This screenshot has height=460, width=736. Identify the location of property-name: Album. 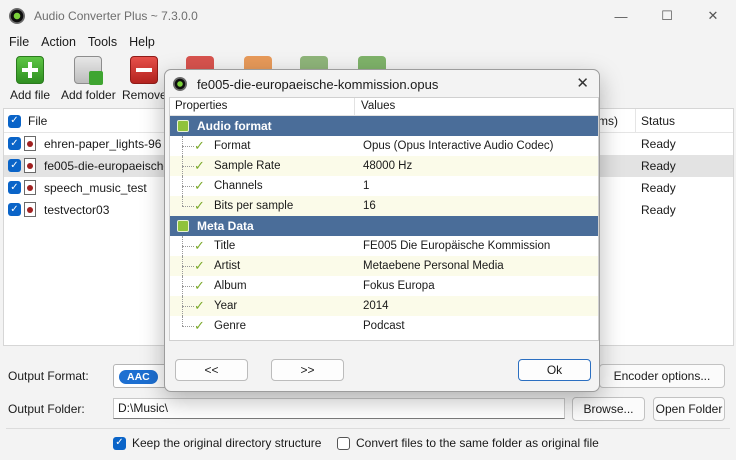
(230, 286).